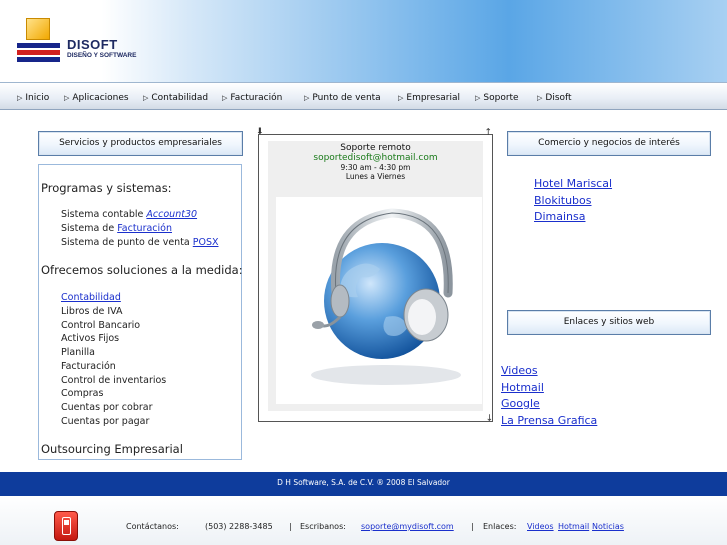 The height and width of the screenshot is (545, 727). What do you see at coordinates (549, 420) in the screenshot?
I see `la-prensa-grafica-link: La Prensa Grafica` at bounding box center [549, 420].